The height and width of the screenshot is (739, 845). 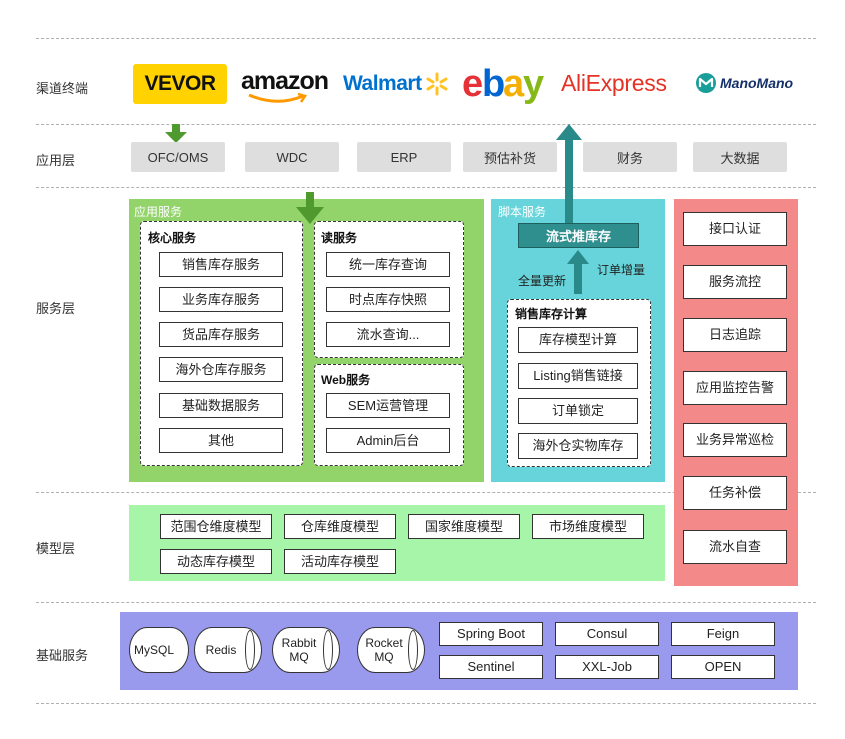 I want to click on walmart-logo-text: Walmart, so click(x=382, y=83).